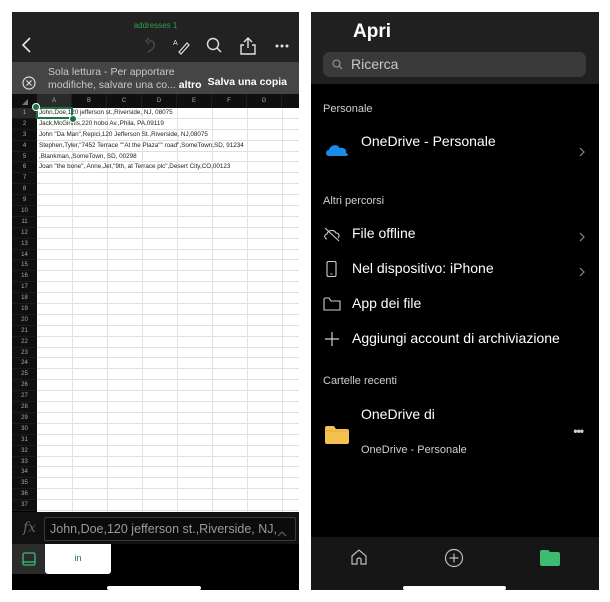  Describe the element at coordinates (73, 119) in the screenshot. I see `selection-handle-end` at that location.